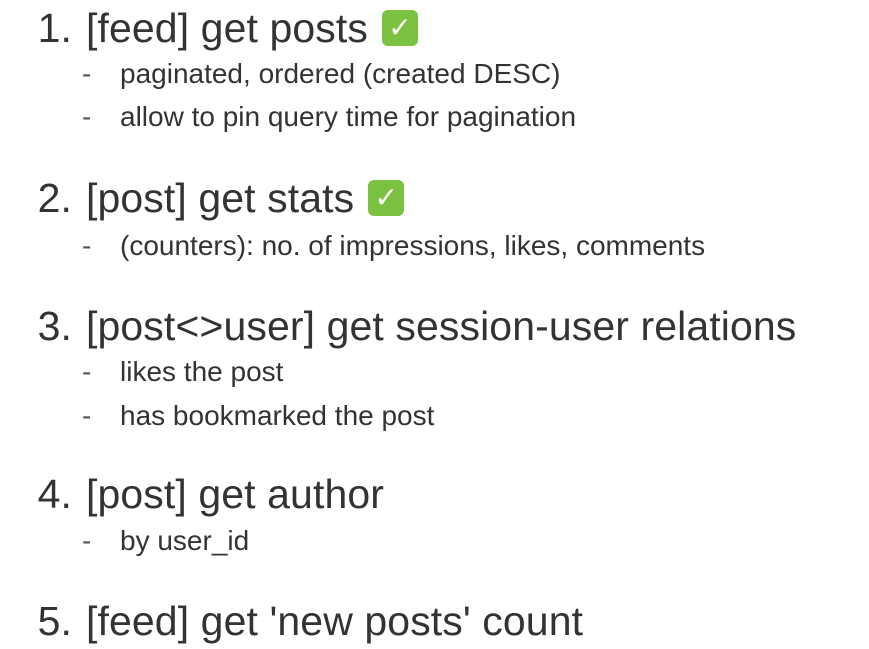 The image size is (869, 649). I want to click on item-1-title: [feed] get posts, so click(227, 27).